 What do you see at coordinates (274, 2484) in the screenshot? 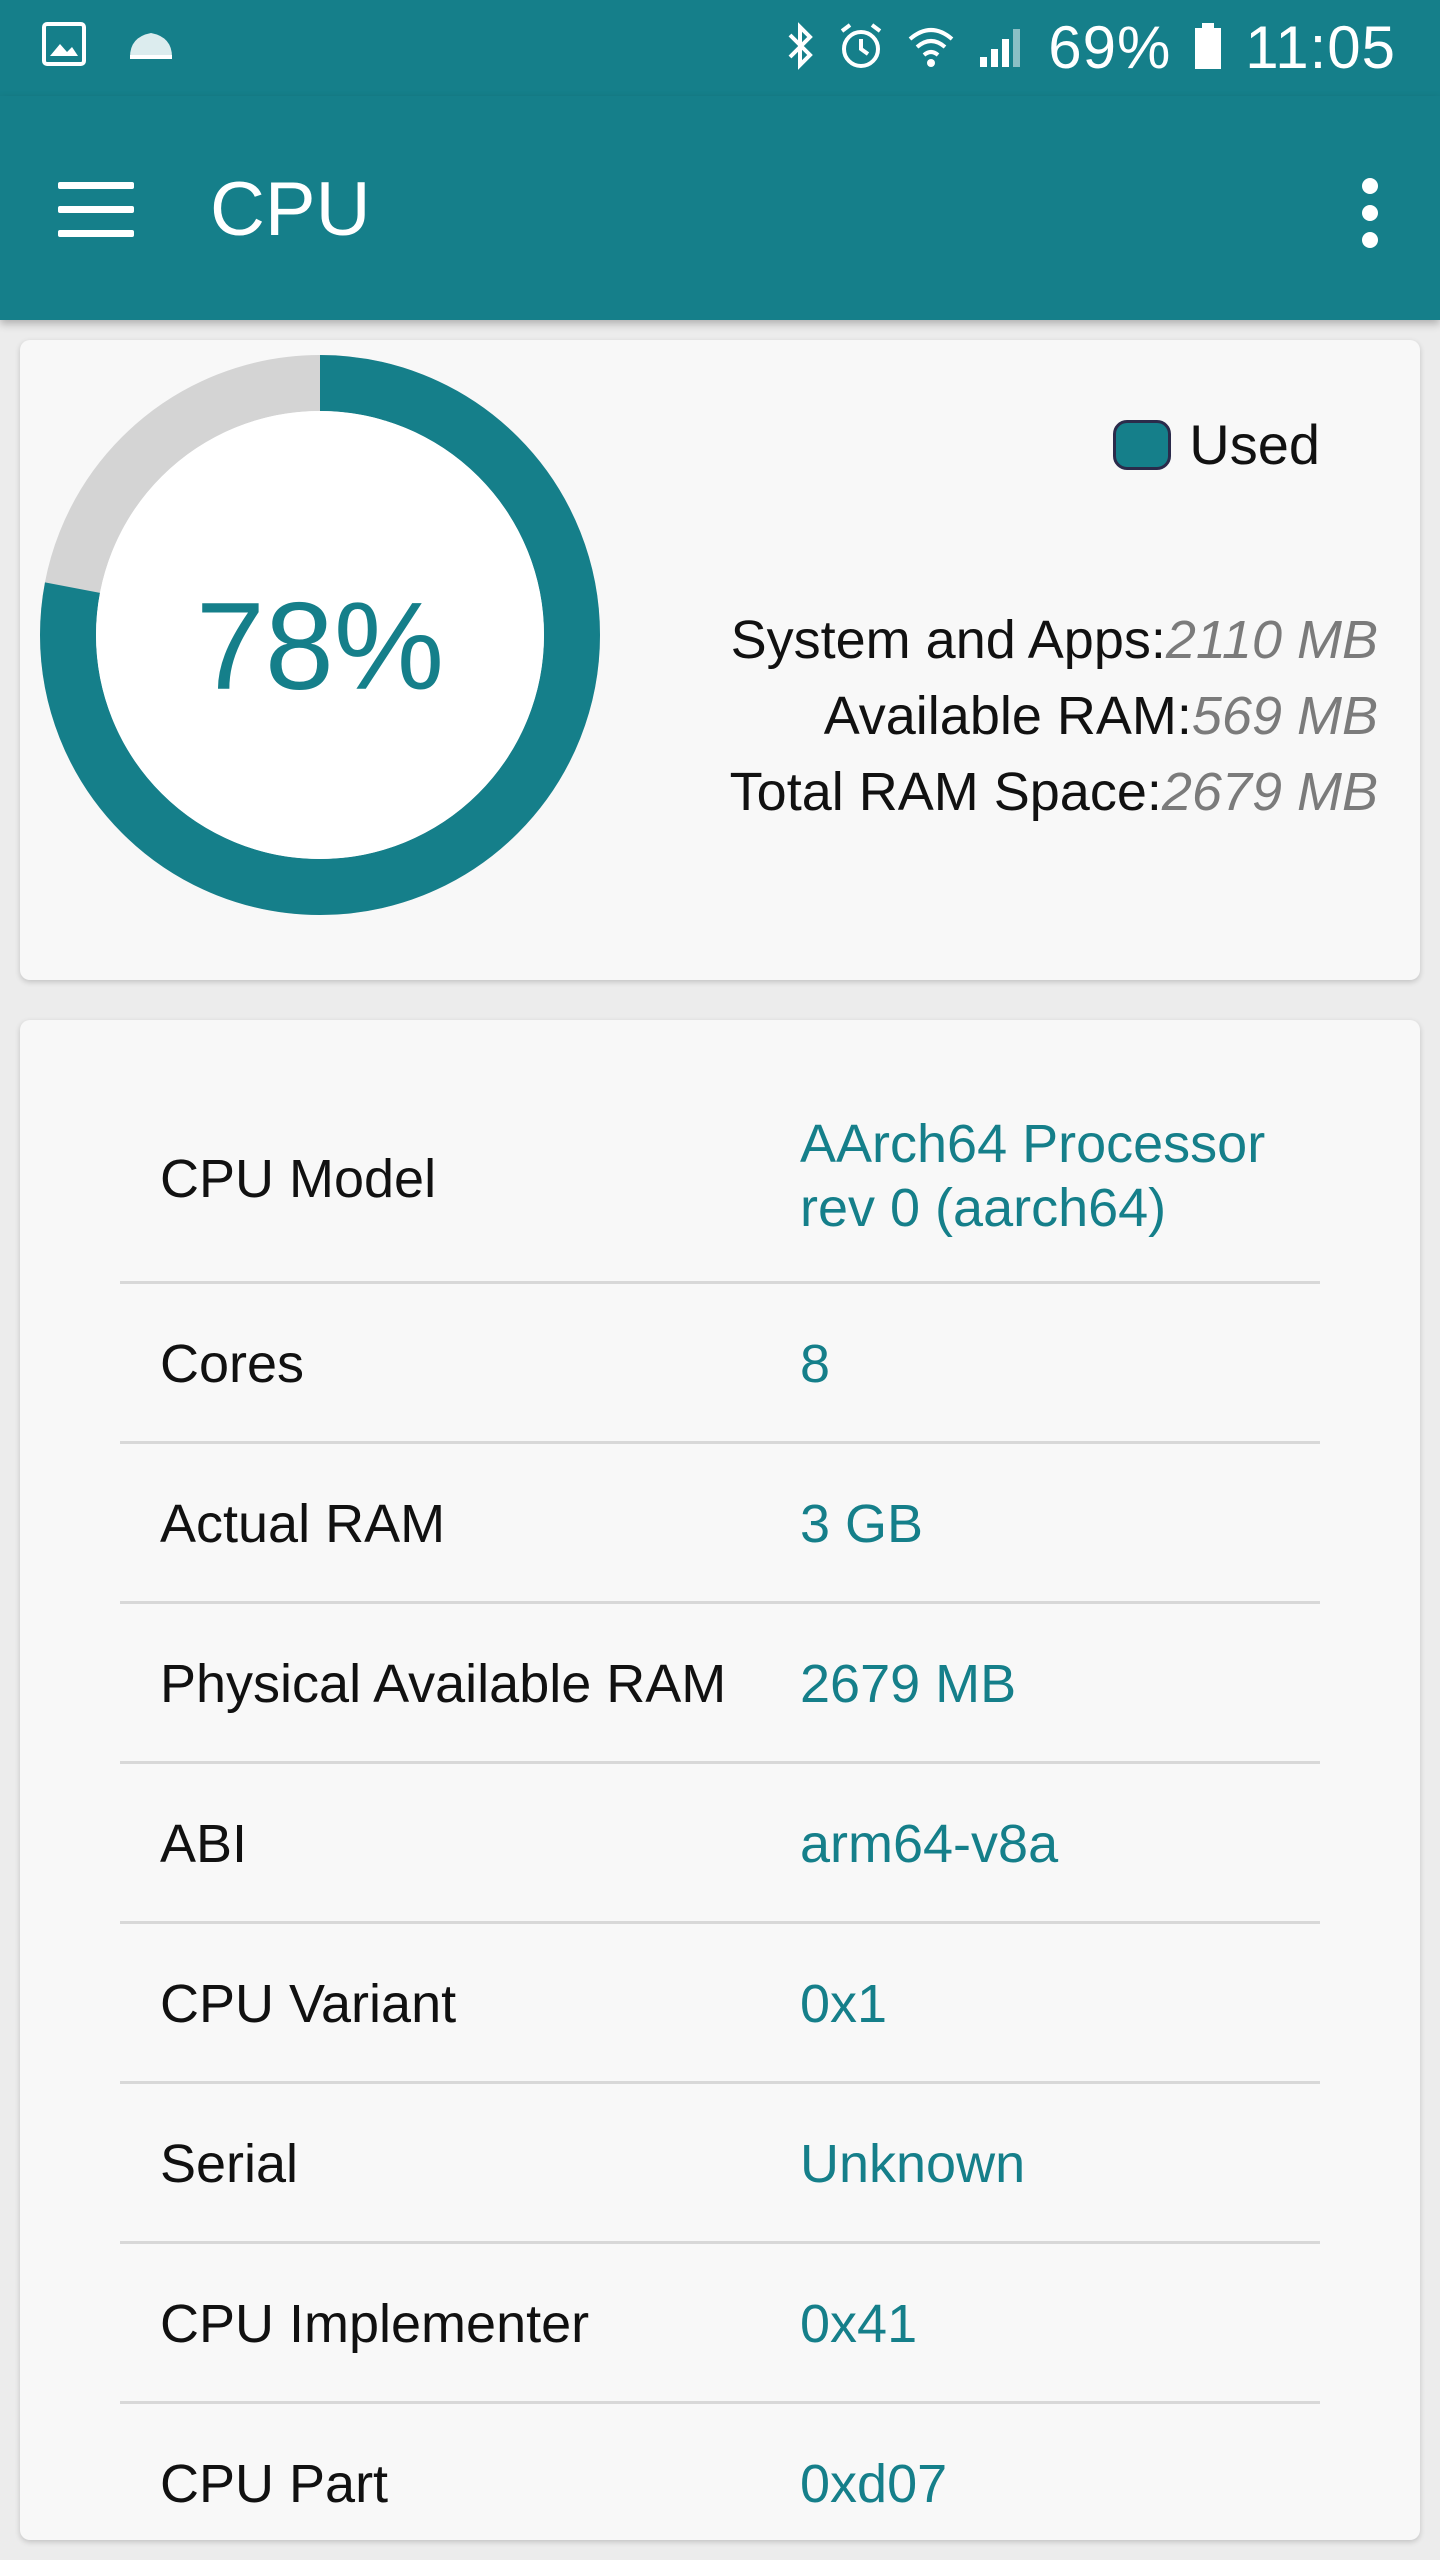
I see `info-label: CPU Part` at bounding box center [274, 2484].